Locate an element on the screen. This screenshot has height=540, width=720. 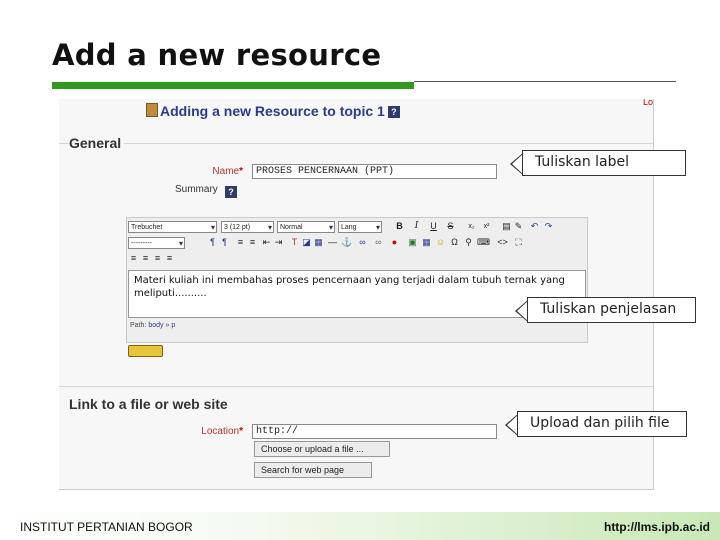
heading-select: --------- is located at coordinates (156, 243).